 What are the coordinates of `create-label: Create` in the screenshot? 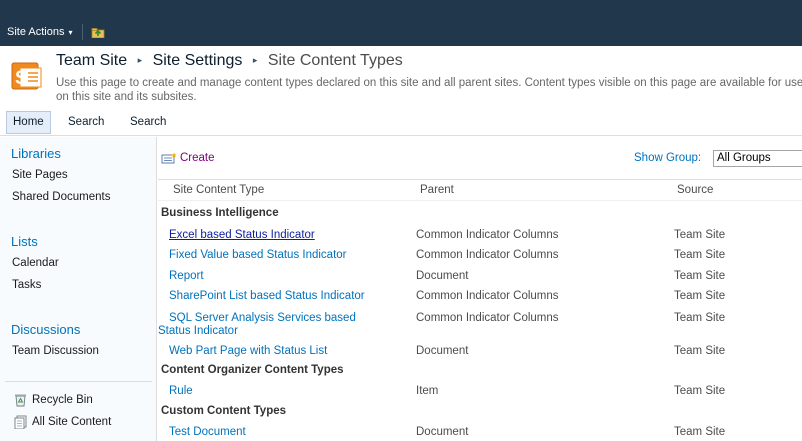 It's located at (197, 158).